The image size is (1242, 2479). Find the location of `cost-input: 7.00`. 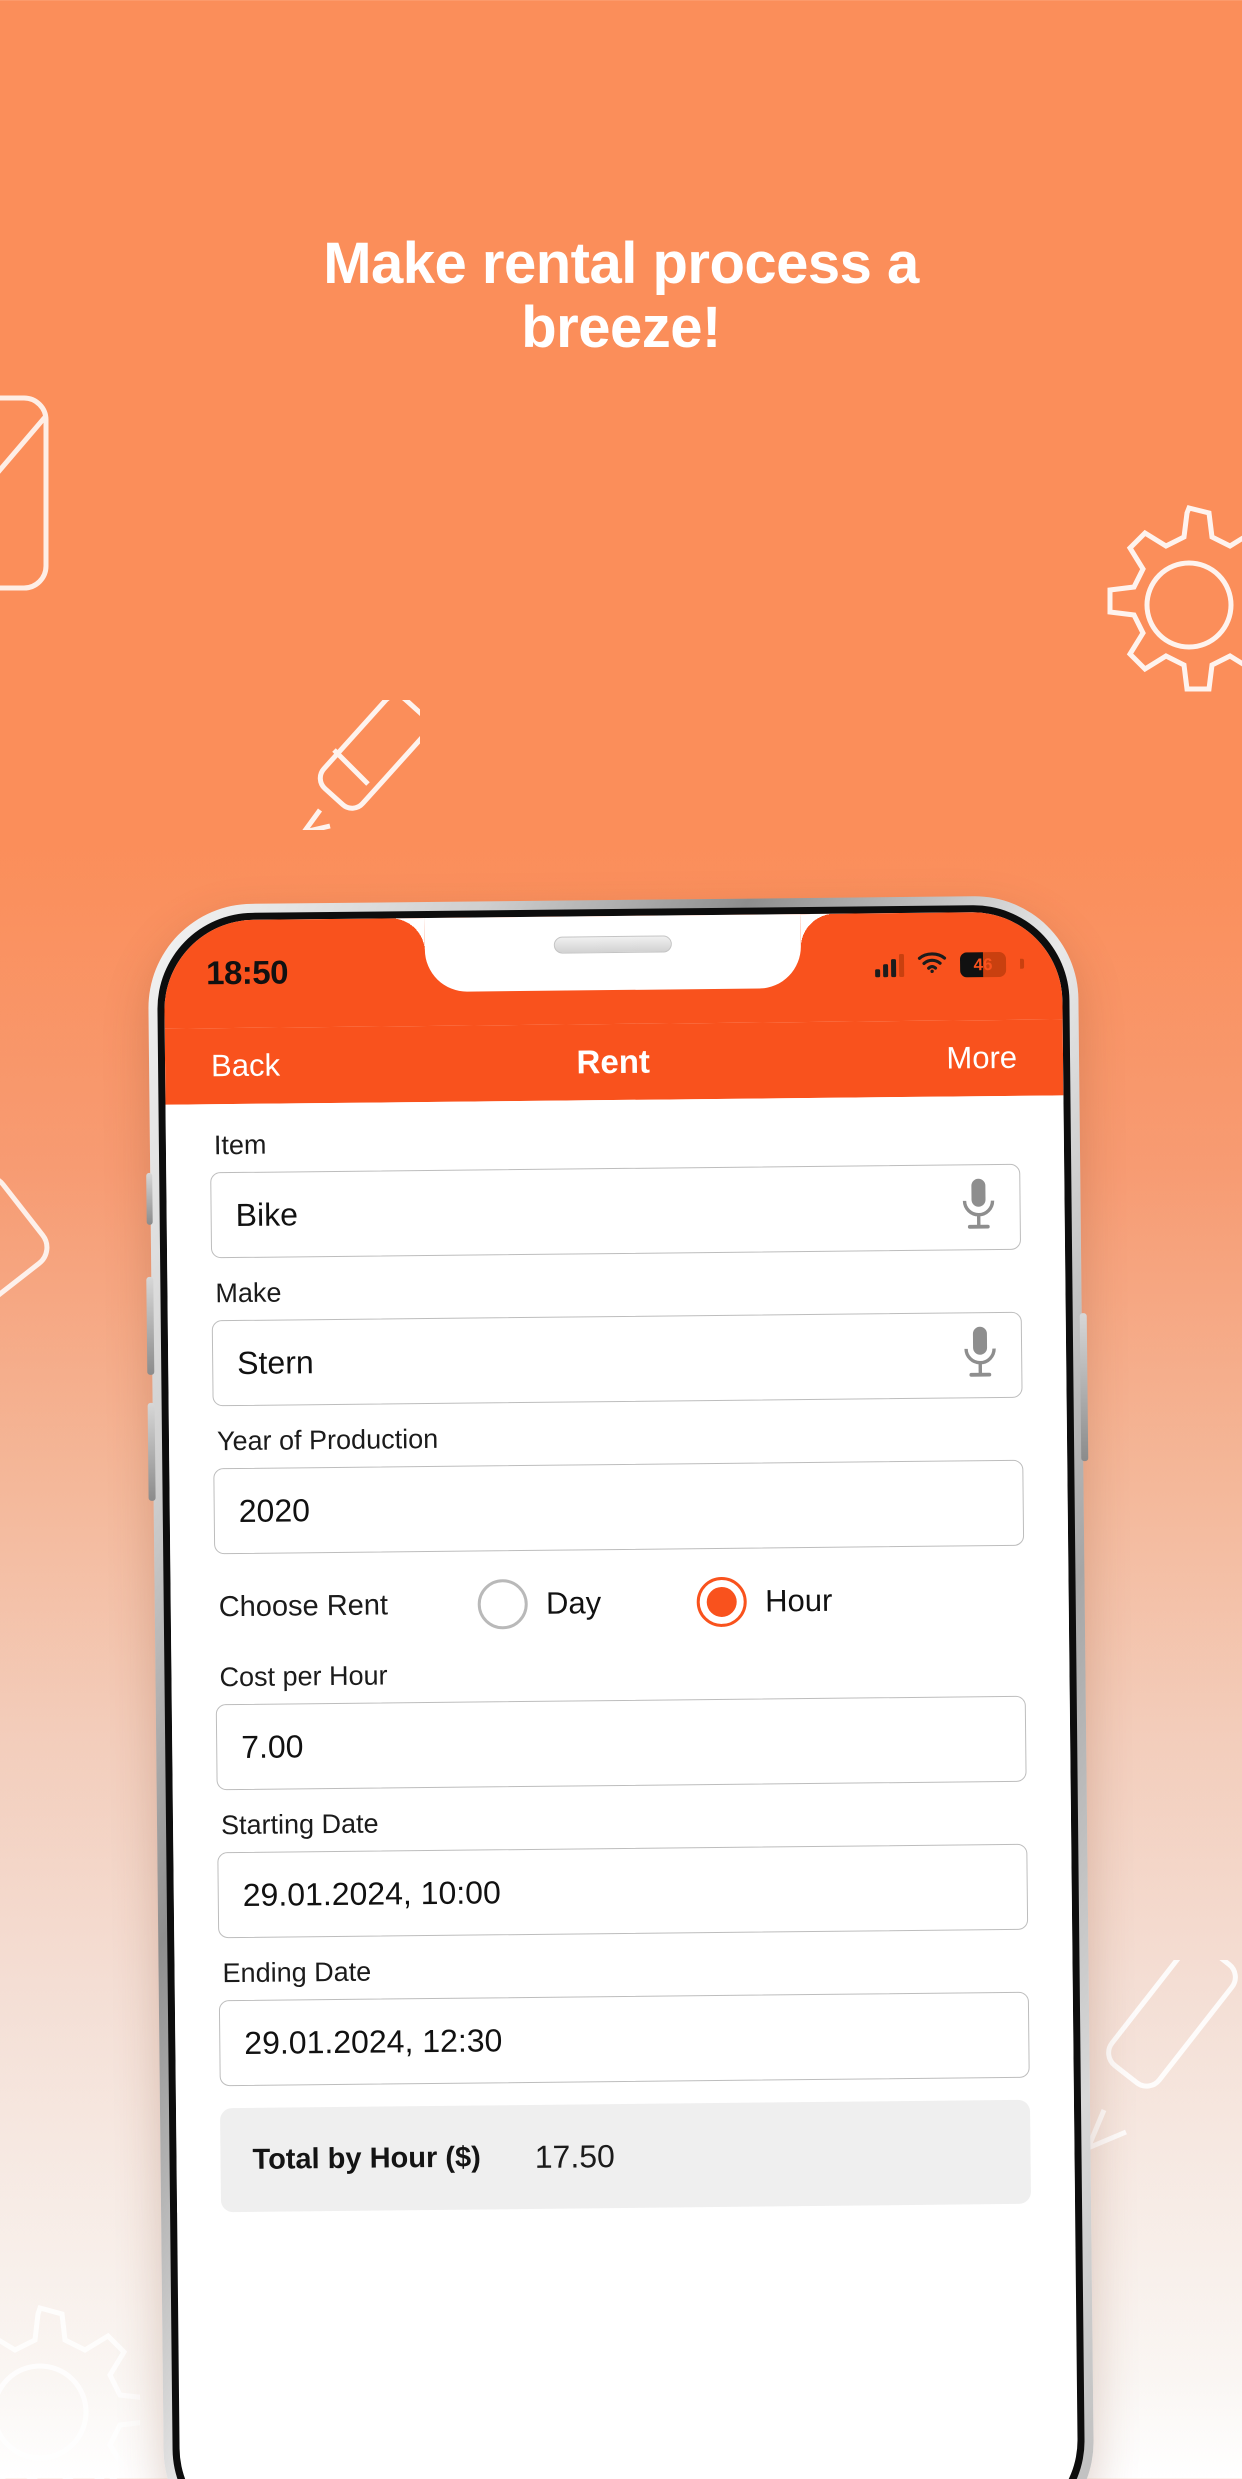

cost-input: 7.00 is located at coordinates (621, 1743).